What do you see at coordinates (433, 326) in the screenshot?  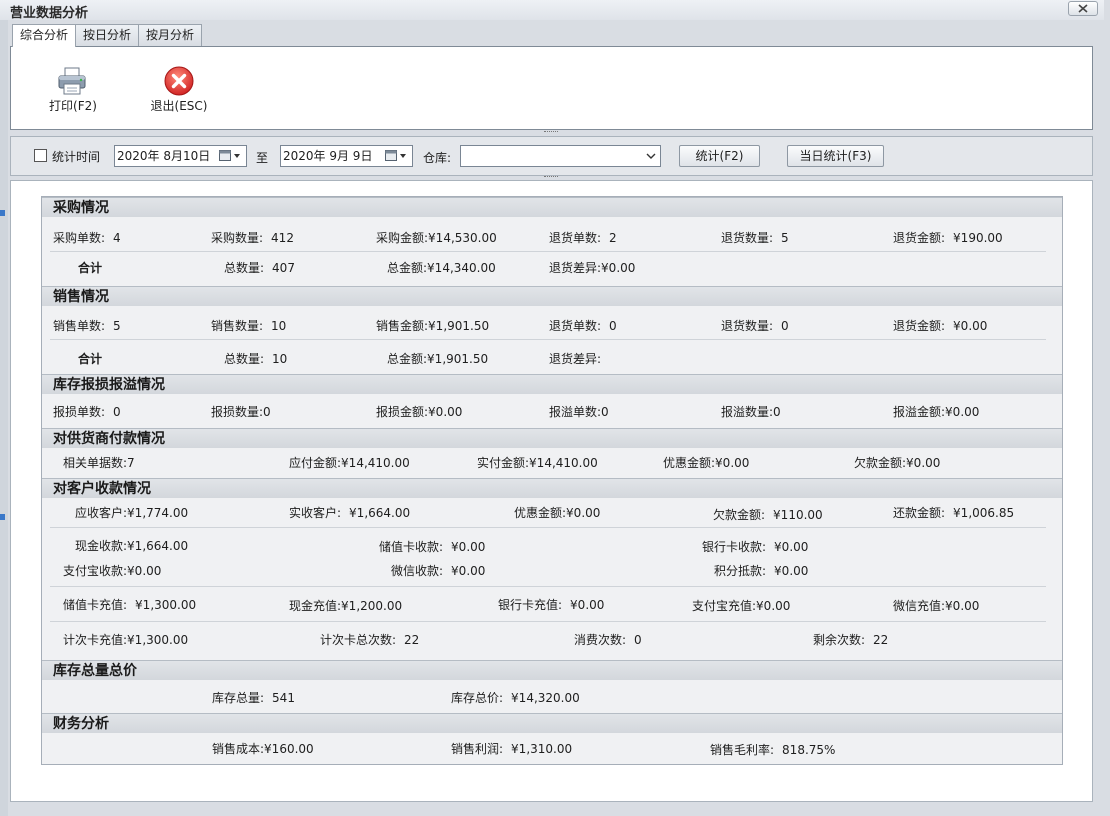 I see `sales-amount: 销售金额:¥1,901.50` at bounding box center [433, 326].